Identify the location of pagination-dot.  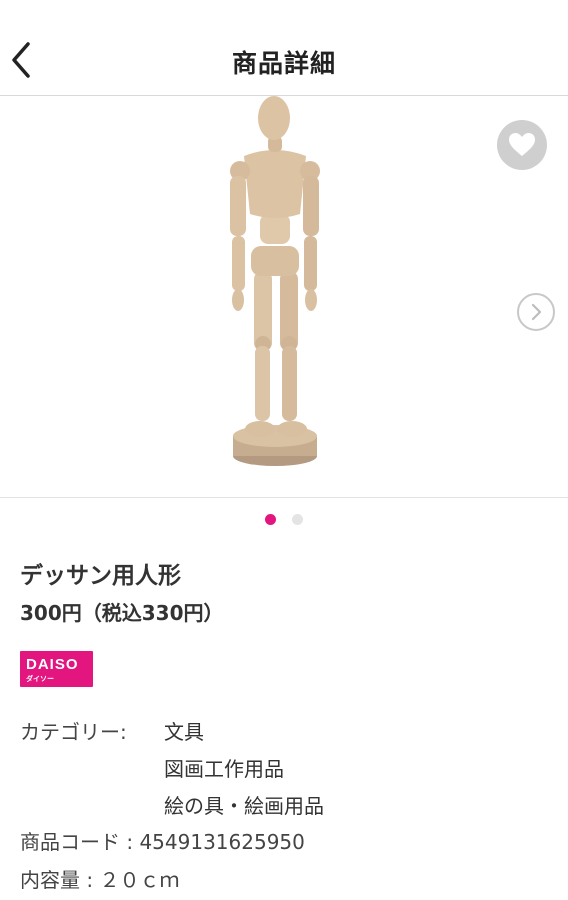
(297, 519).